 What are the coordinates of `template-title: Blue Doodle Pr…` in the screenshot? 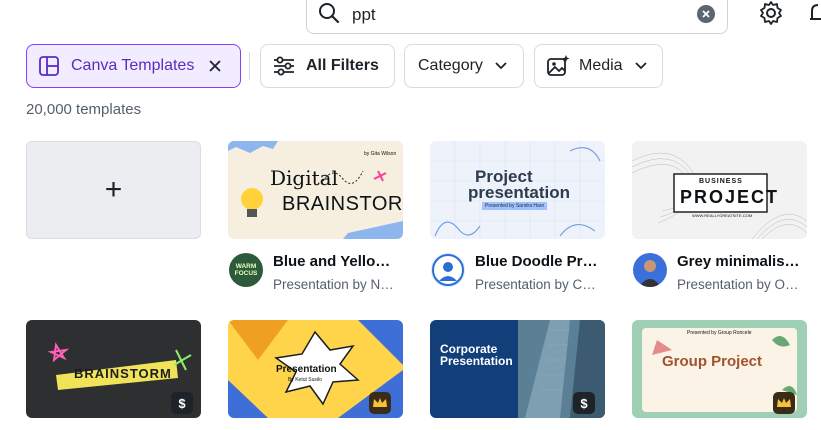 It's located at (536, 261).